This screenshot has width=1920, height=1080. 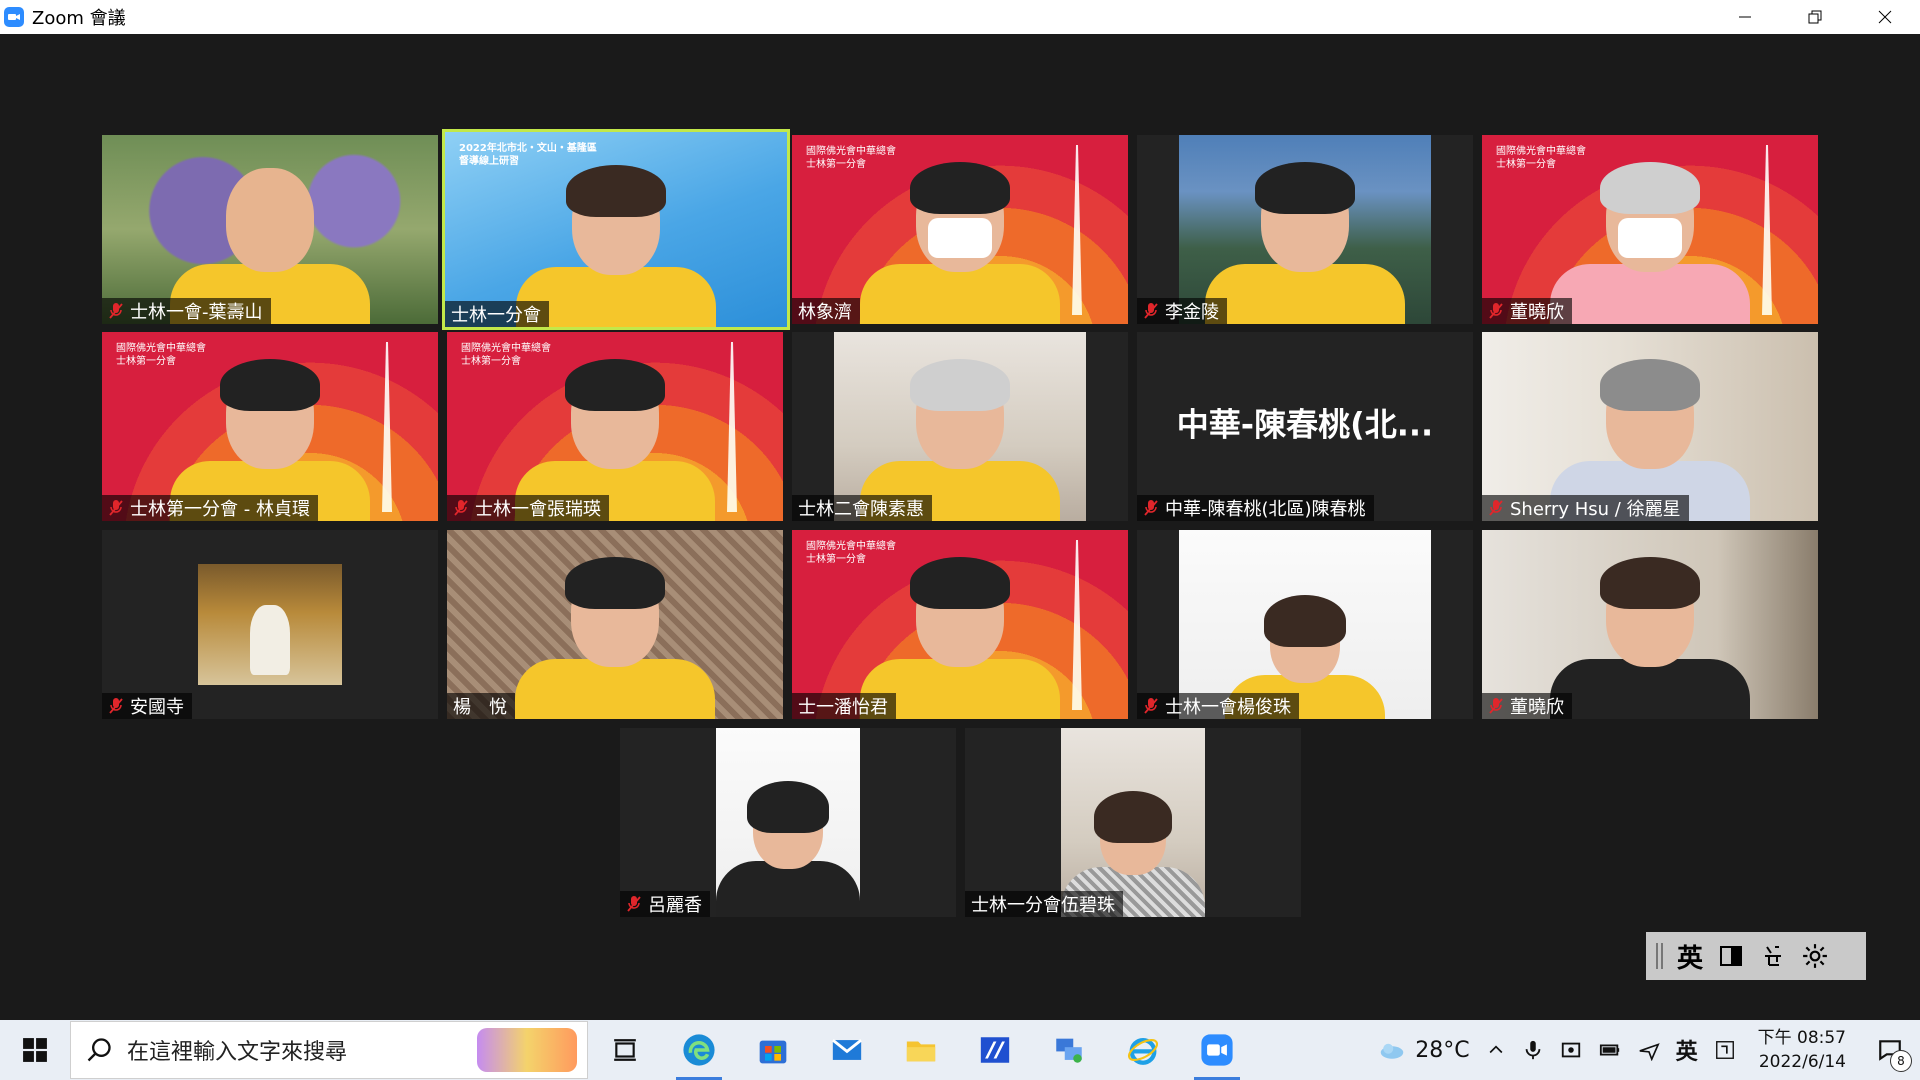 What do you see at coordinates (1442, 1050) in the screenshot?
I see `weather-temperature: 28°C` at bounding box center [1442, 1050].